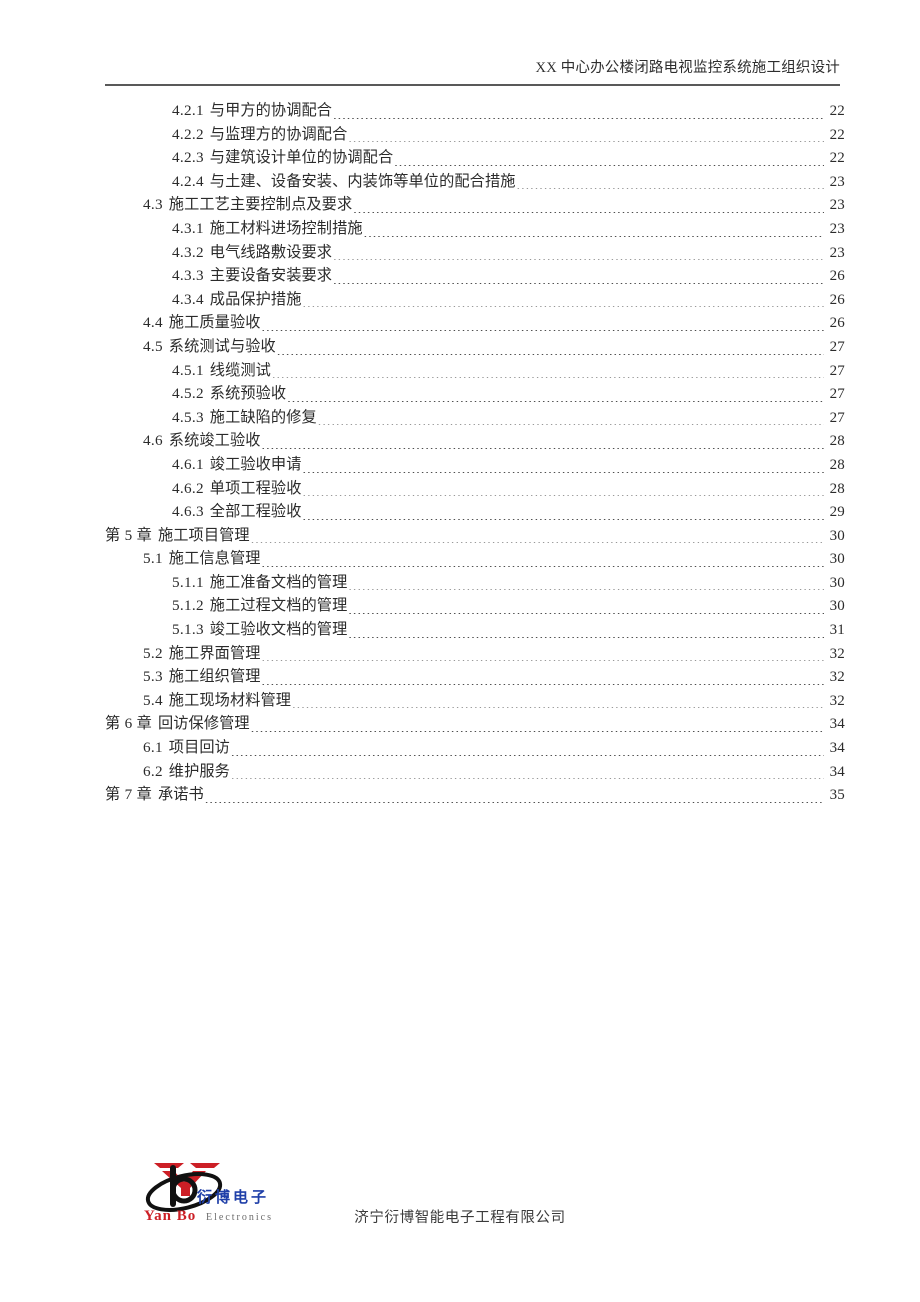 The width and height of the screenshot is (920, 1302). What do you see at coordinates (475, 135) in the screenshot?
I see `toc-entry: 4.2.2 与监理方的协调配合 22` at bounding box center [475, 135].